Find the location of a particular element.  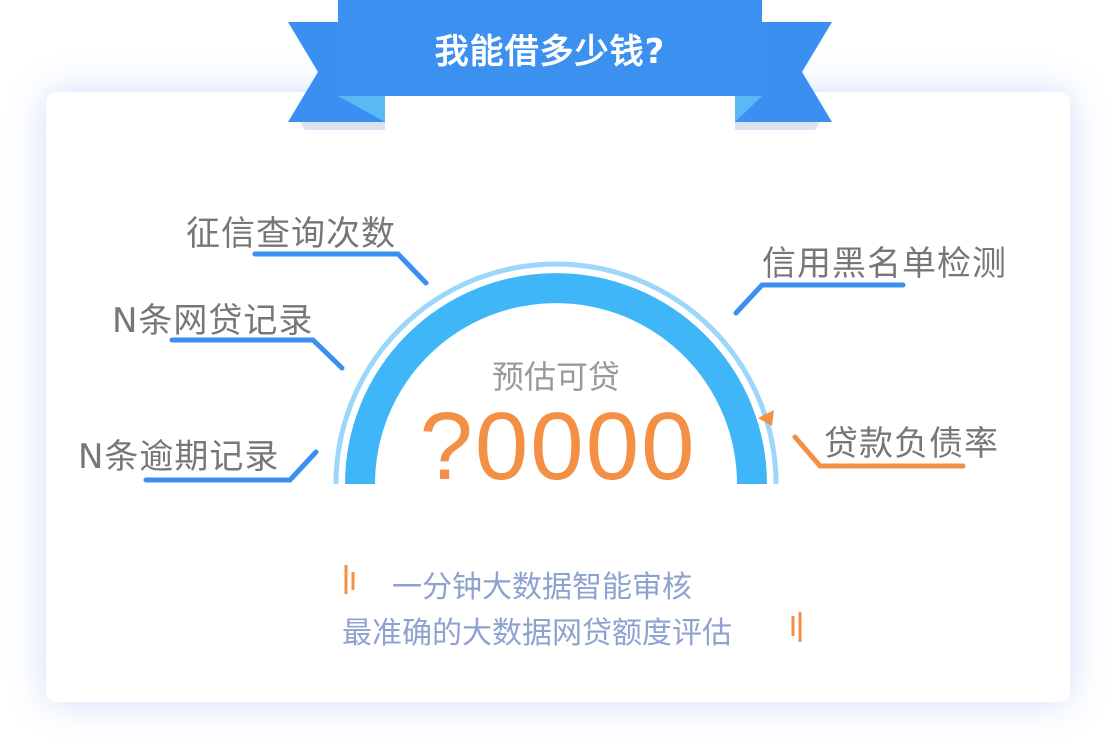

factor-credit-inquiries: 征信查询次数 is located at coordinates (291, 234).